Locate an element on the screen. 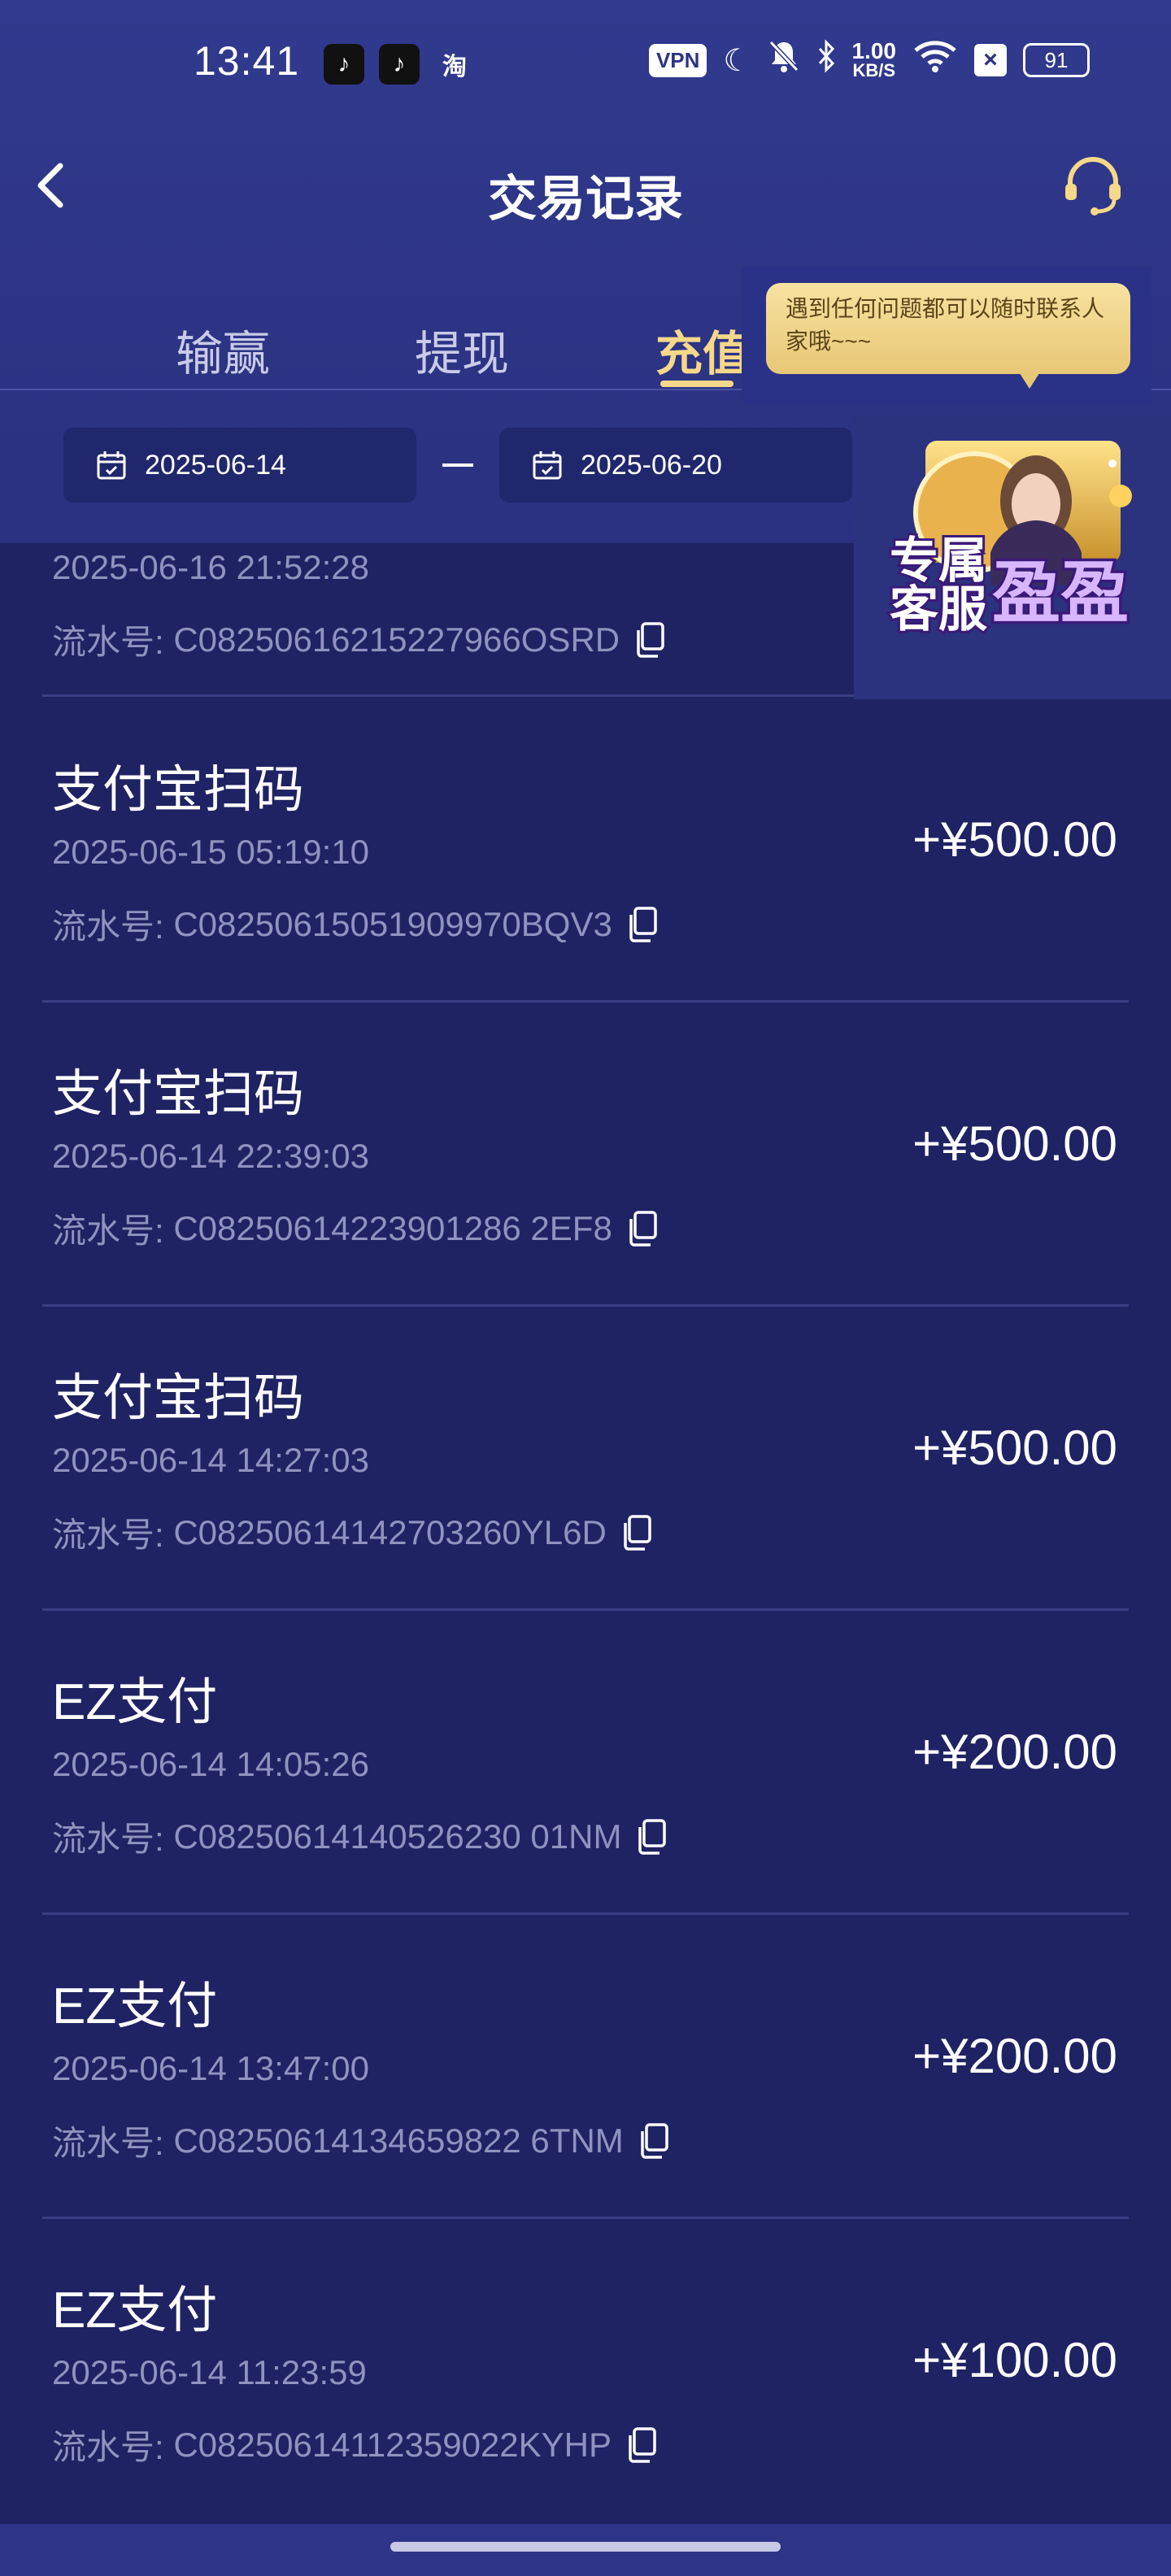 This screenshot has height=2576, width=1171. status-bar: 13:41 ♪ ♪ 淘 VPN ☾ 1.00 KB/S × 91 is located at coordinates (585, 65).